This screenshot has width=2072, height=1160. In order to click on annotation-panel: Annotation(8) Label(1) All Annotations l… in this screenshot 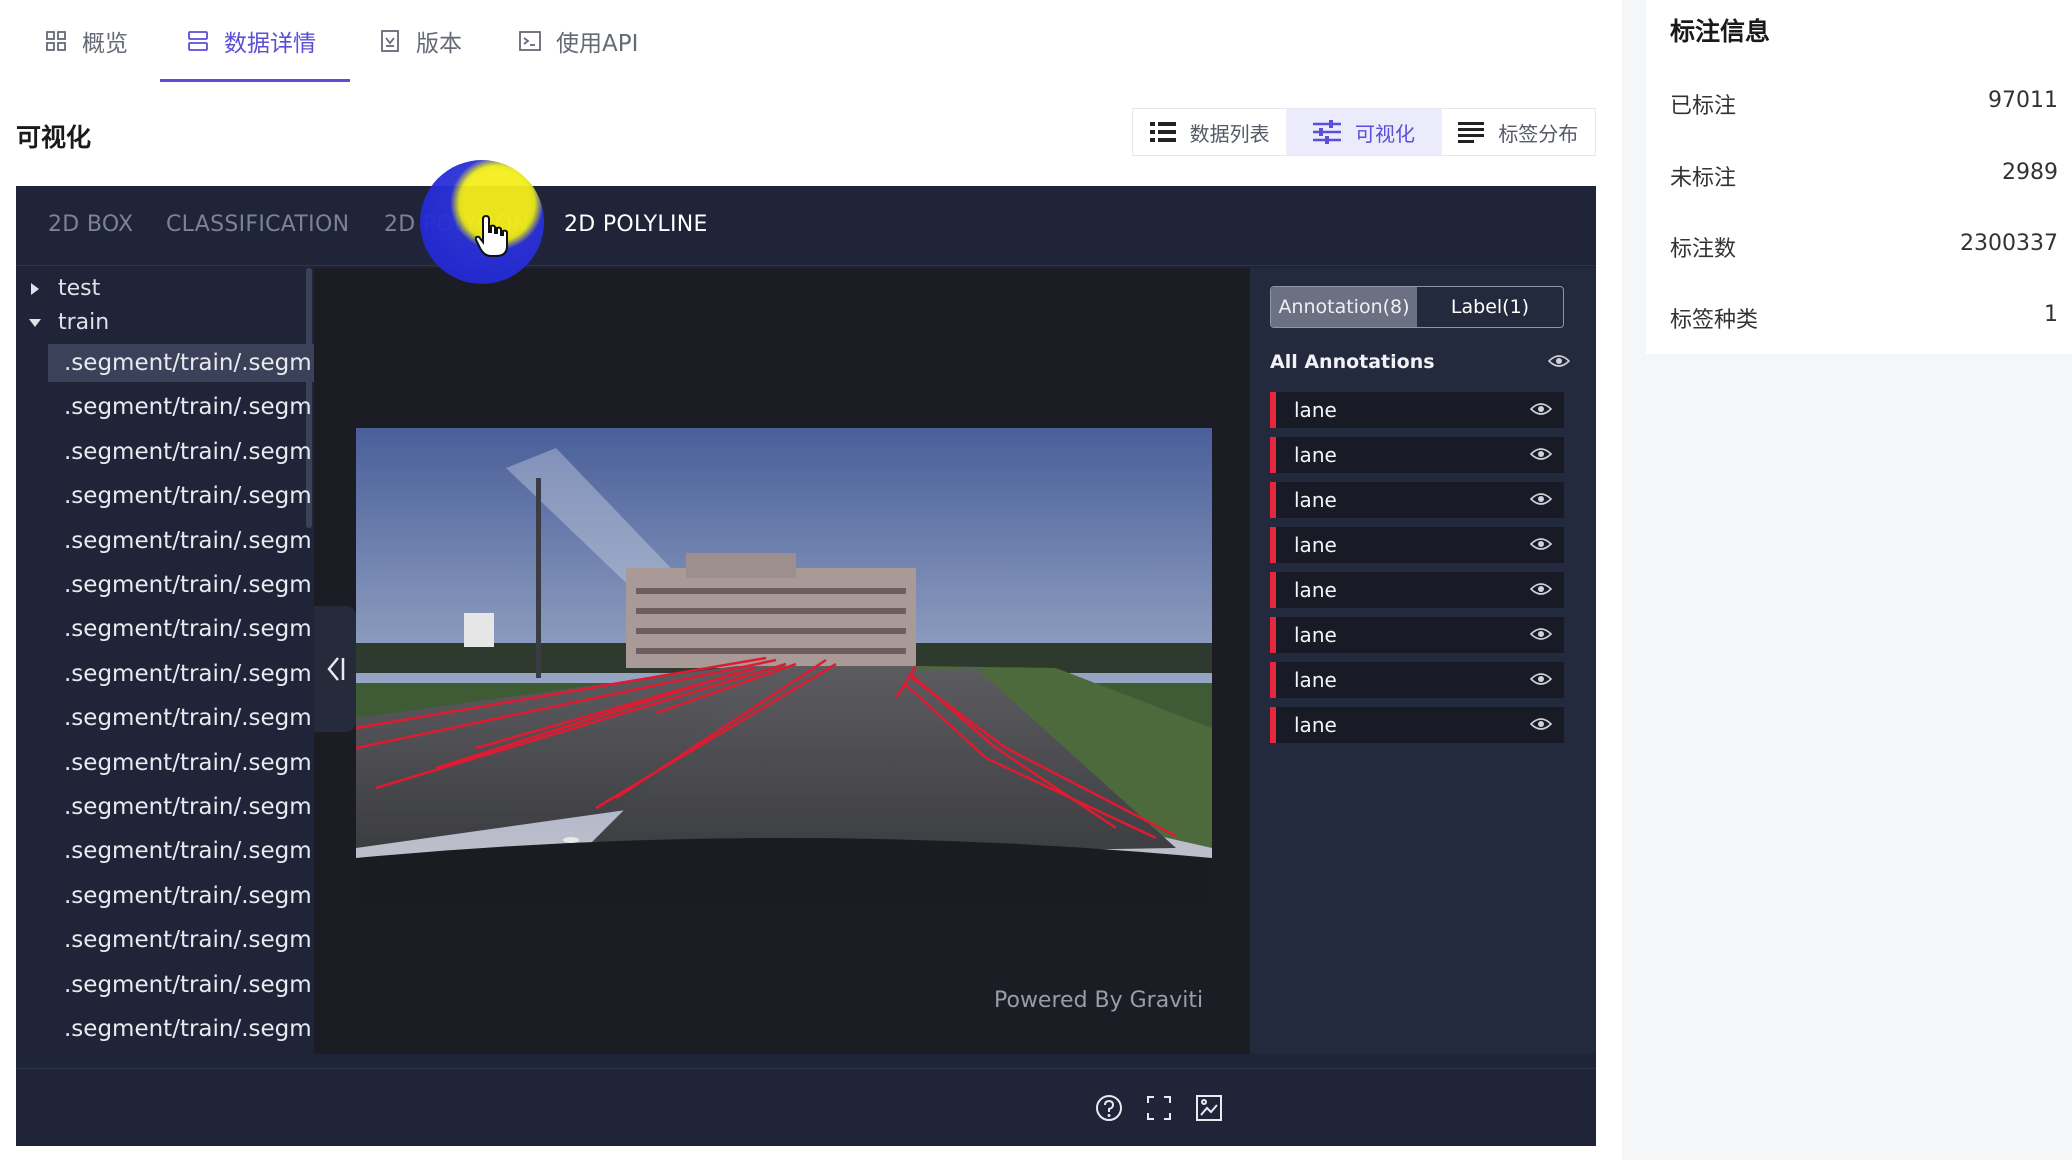, I will do `click(1423, 661)`.